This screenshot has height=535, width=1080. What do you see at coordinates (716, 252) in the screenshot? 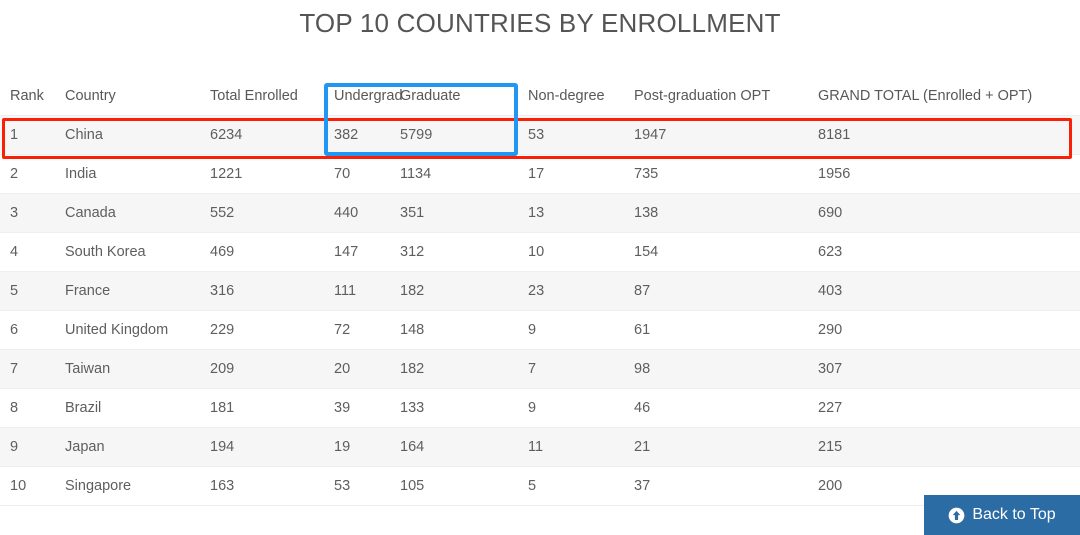
I see `cell-post-graduation-opt: 154` at bounding box center [716, 252].